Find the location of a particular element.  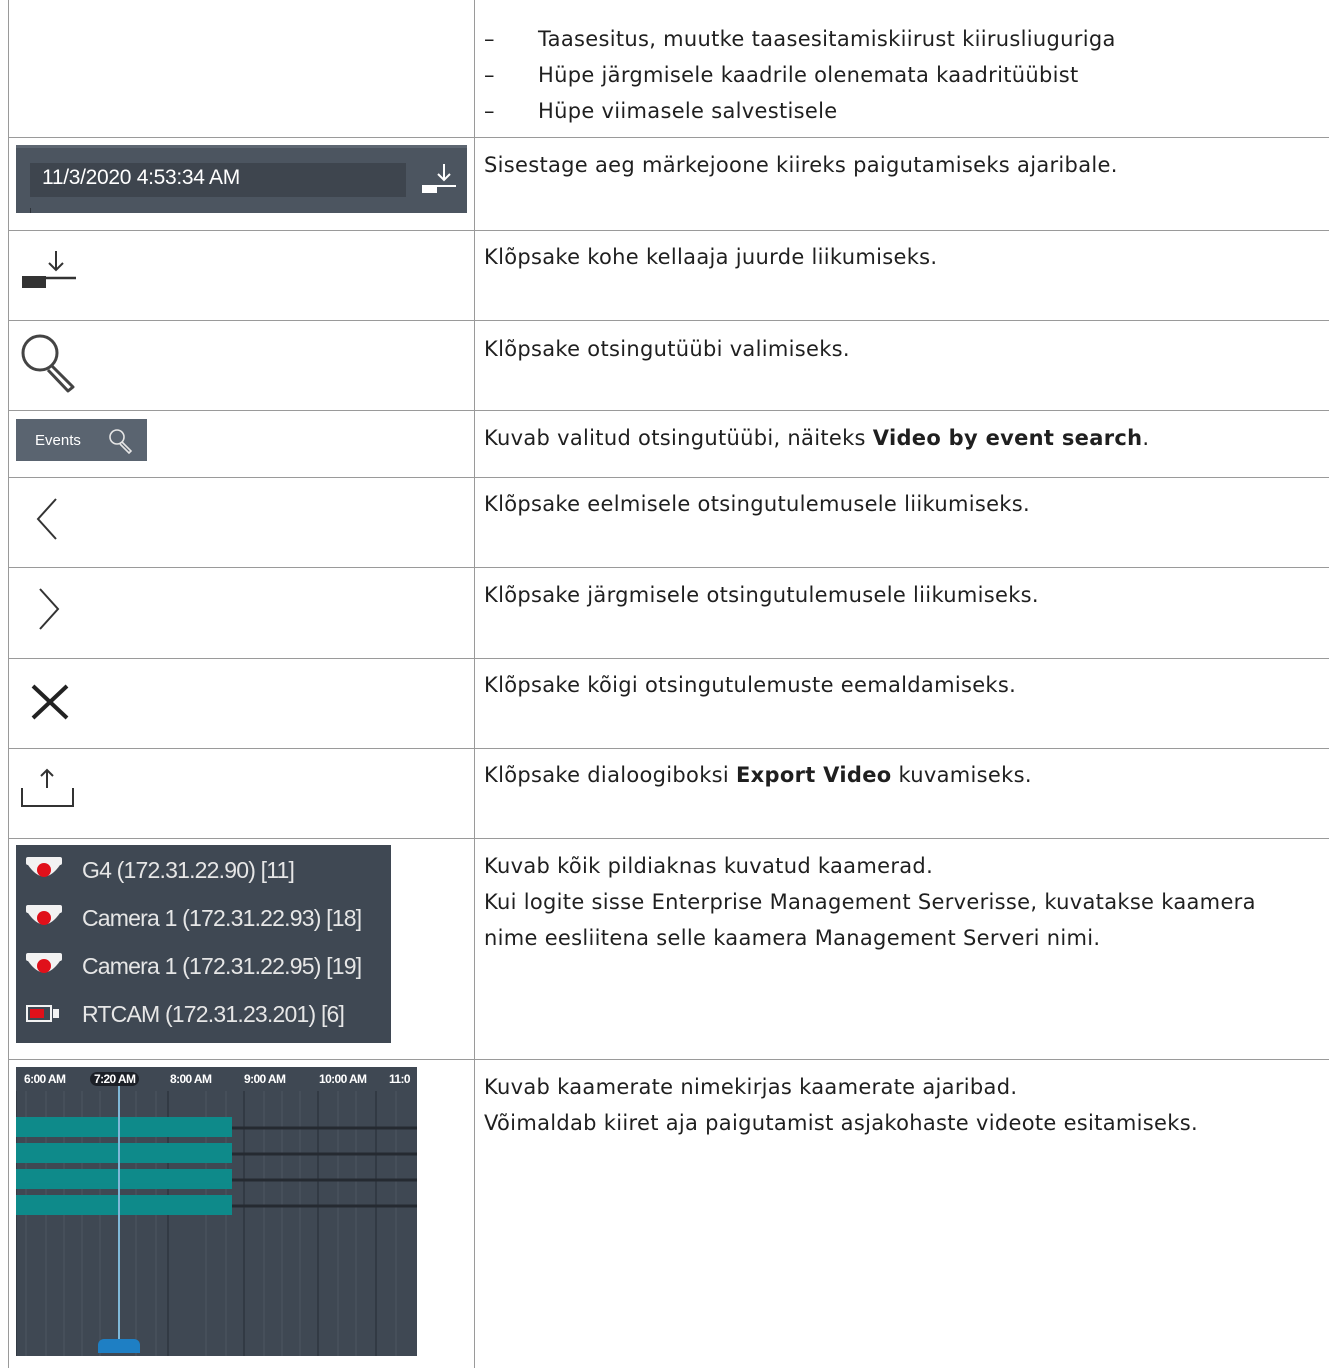

events-button-label: Events is located at coordinates (58, 440).